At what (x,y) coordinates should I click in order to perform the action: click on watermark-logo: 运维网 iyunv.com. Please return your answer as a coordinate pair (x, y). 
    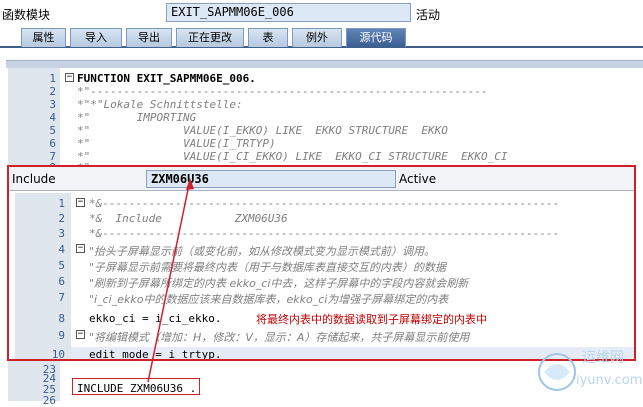
    Looking at the image, I should click on (586, 369).